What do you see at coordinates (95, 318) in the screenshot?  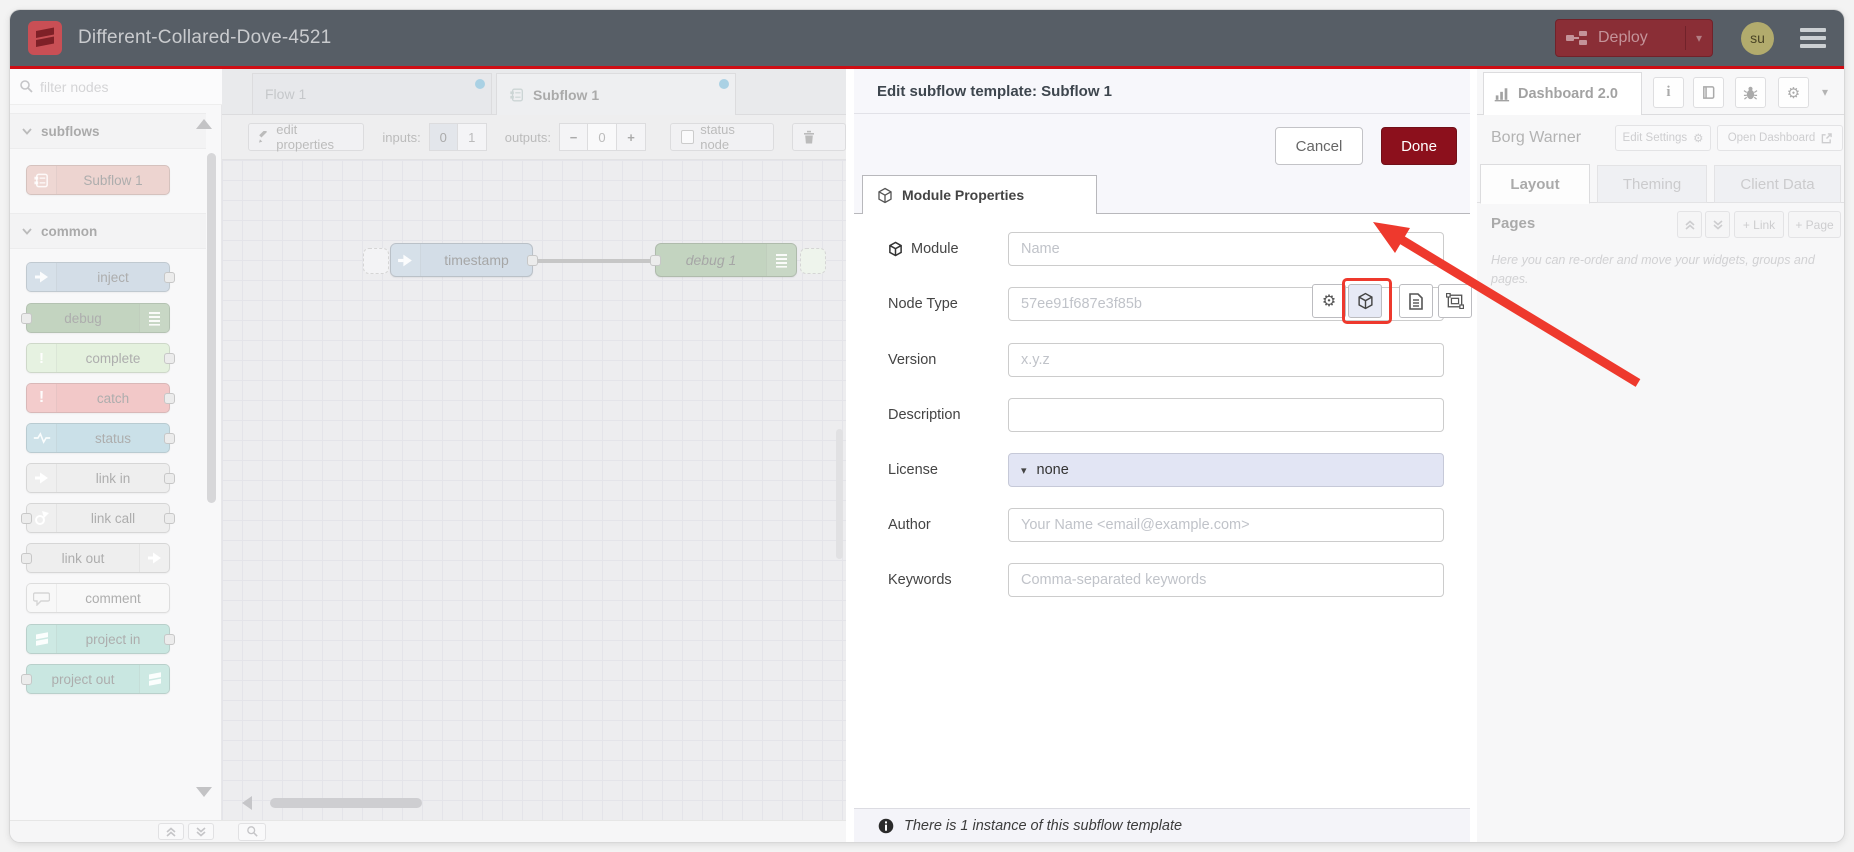 I see `palette-node-debug: debug` at bounding box center [95, 318].